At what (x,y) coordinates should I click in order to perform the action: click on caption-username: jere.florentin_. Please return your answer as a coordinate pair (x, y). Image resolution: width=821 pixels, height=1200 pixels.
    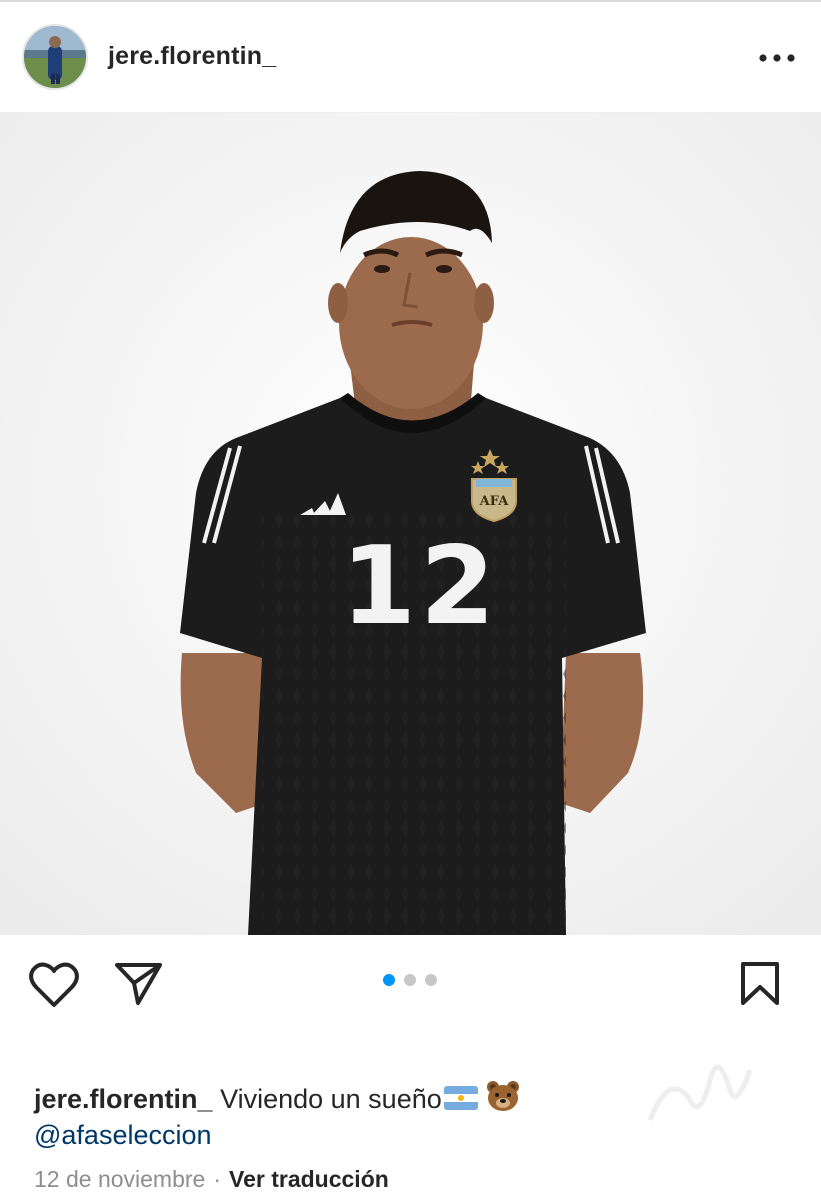
    Looking at the image, I should click on (123, 1099).